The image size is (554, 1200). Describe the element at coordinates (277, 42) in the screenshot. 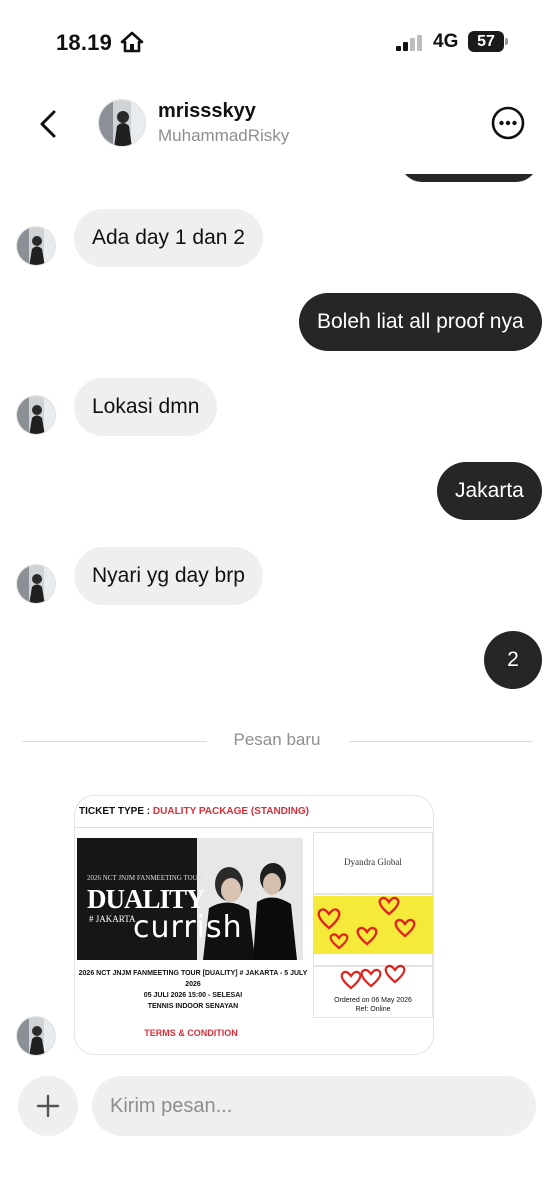

I see `status-bar: 18.19 4G 57` at that location.